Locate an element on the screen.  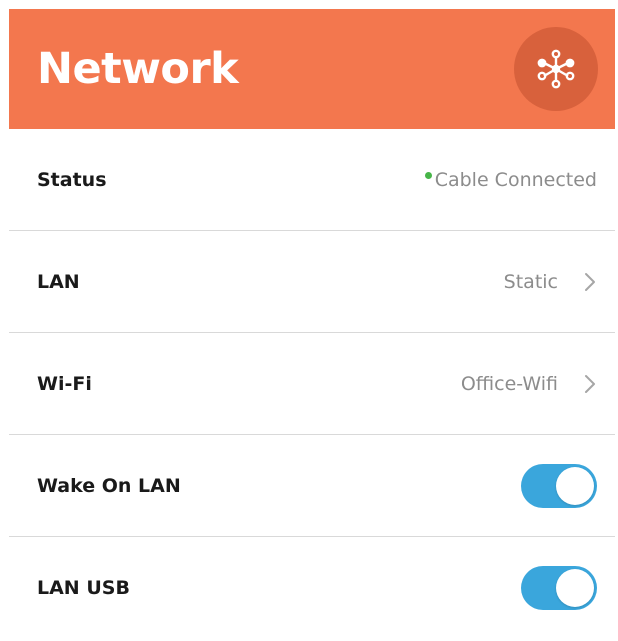
wake-on-lan-toggle is located at coordinates (559, 485).